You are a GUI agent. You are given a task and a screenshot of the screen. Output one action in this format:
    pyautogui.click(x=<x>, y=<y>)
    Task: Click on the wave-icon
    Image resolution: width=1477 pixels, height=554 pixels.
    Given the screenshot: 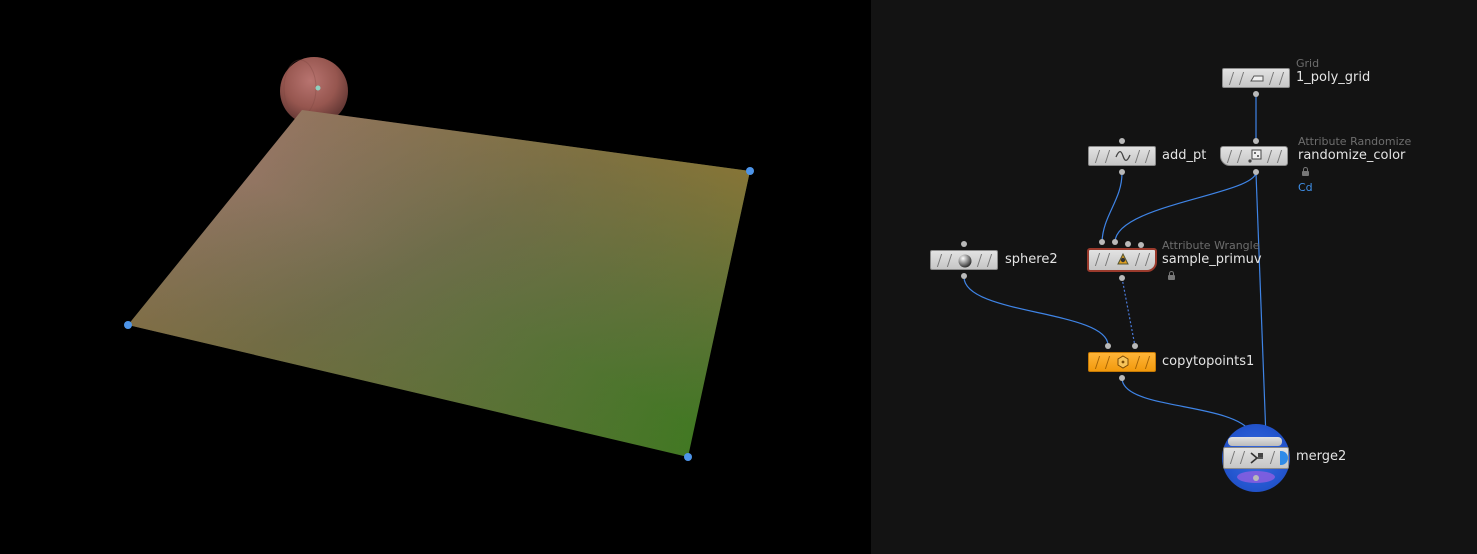 What is the action you would take?
    pyautogui.click(x=1123, y=156)
    